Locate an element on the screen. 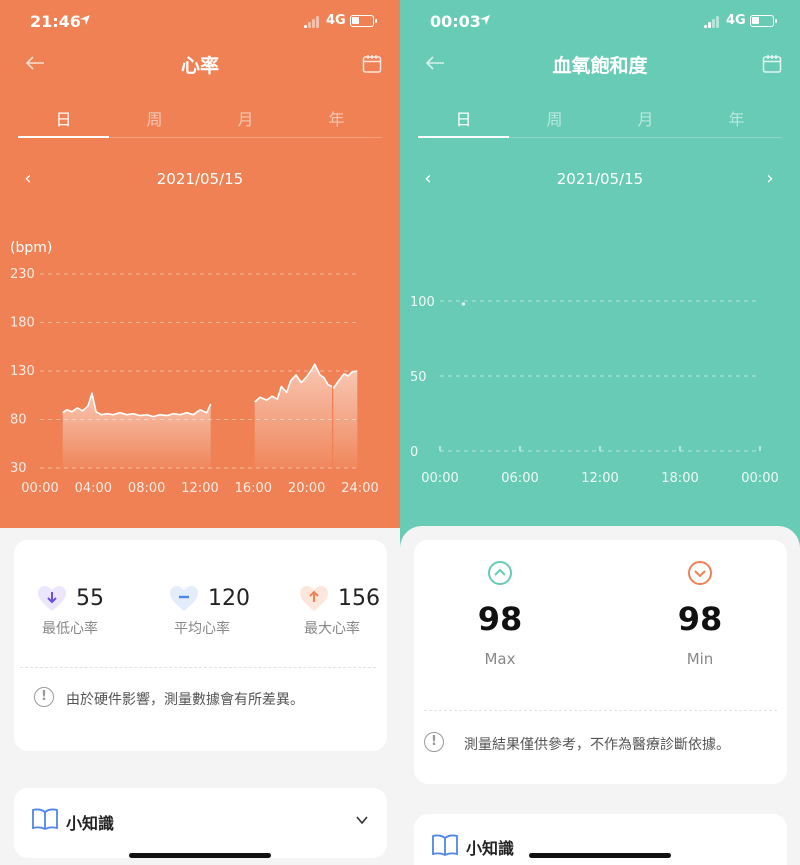 Image resolution: width=800 pixels, height=865 pixels. date-selector: ‹ 2021/05/15 › is located at coordinates (600, 180).